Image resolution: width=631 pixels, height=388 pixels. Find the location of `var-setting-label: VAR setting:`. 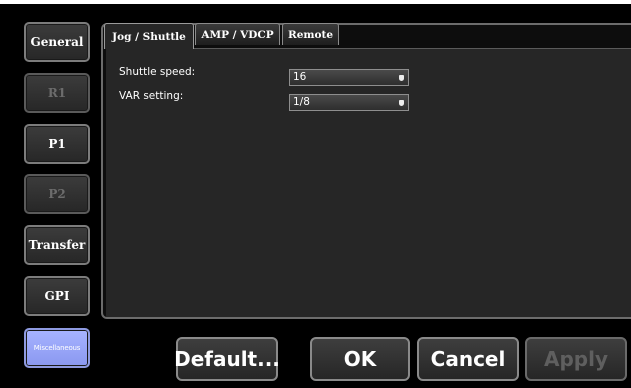

var-setting-label: VAR setting: is located at coordinates (151, 96).